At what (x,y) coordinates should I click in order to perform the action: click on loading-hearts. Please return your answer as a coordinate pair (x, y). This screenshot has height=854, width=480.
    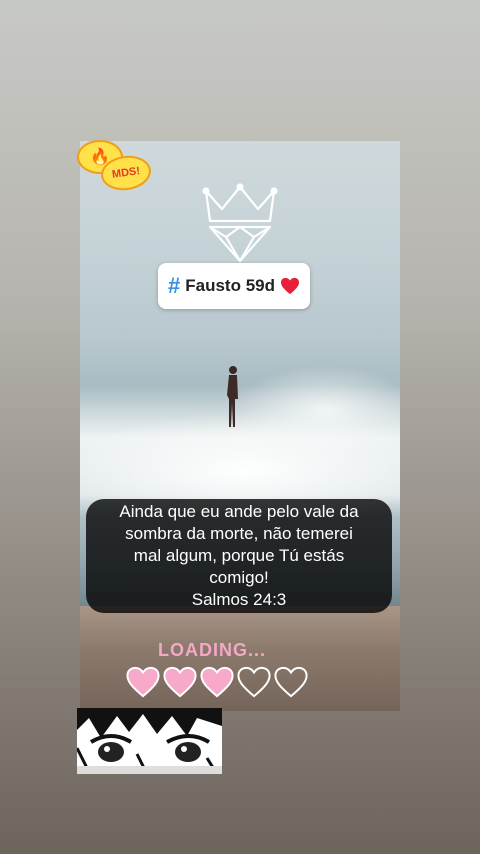
    Looking at the image, I should click on (217, 682).